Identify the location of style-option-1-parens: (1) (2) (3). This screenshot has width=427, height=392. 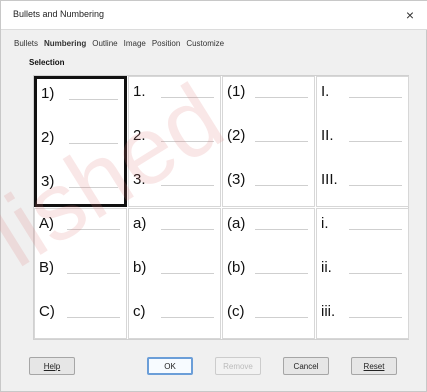
(268, 141).